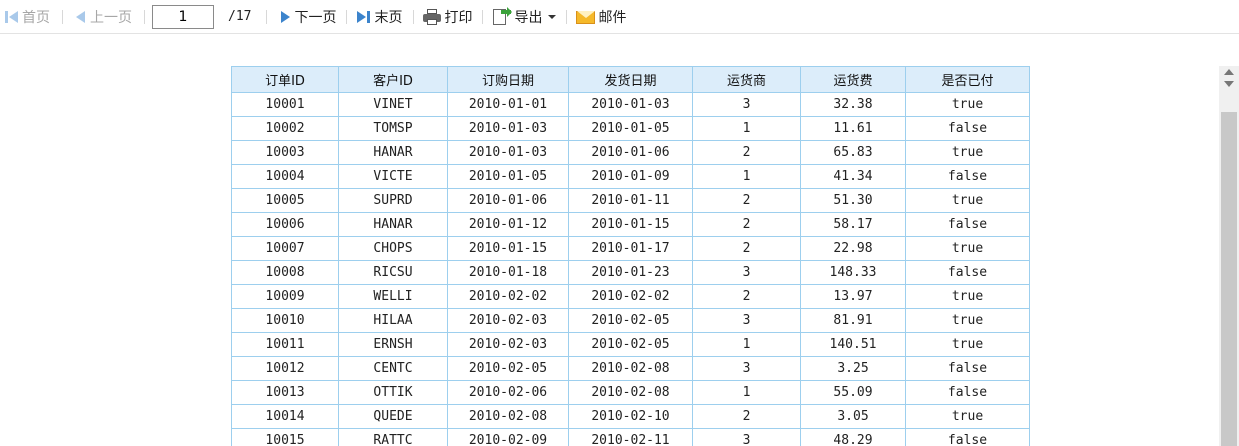 The width and height of the screenshot is (1239, 446). Describe the element at coordinates (393, 416) in the screenshot. I see `table-cell: QUEDE` at that location.